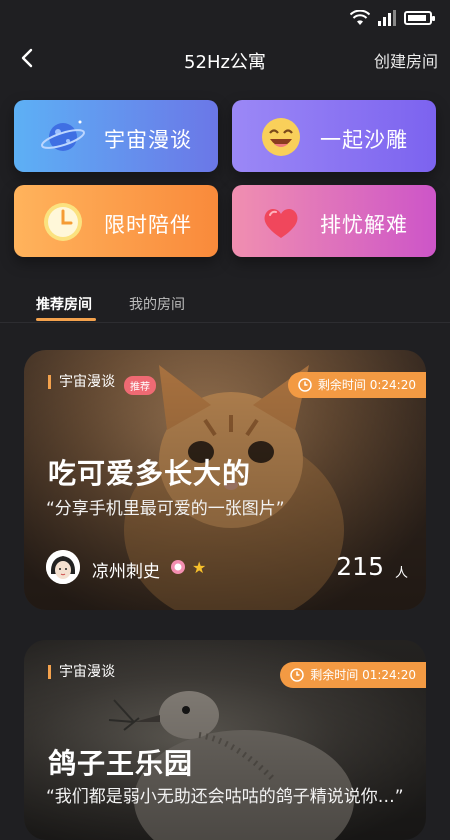 The width and height of the screenshot is (450, 840). I want to click on status-icons, so click(392, 18).